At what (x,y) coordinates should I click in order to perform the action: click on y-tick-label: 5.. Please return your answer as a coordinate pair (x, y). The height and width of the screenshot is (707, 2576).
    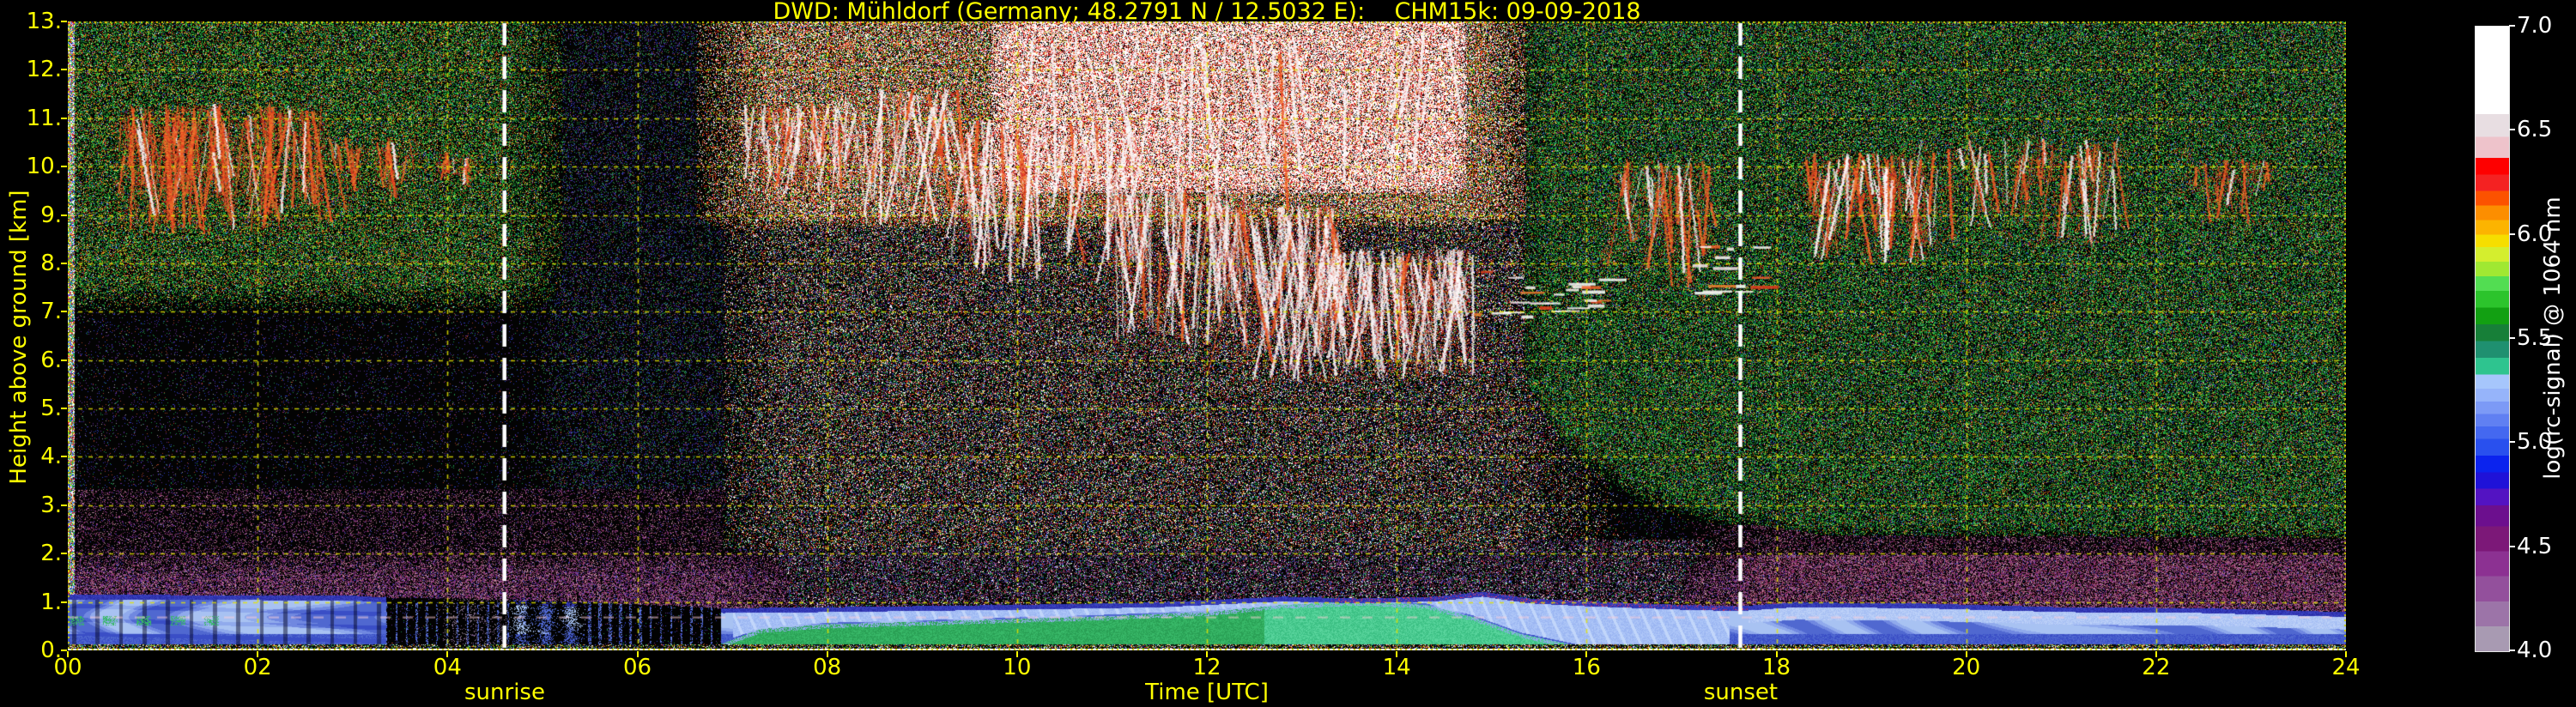
    Looking at the image, I should click on (51, 409).